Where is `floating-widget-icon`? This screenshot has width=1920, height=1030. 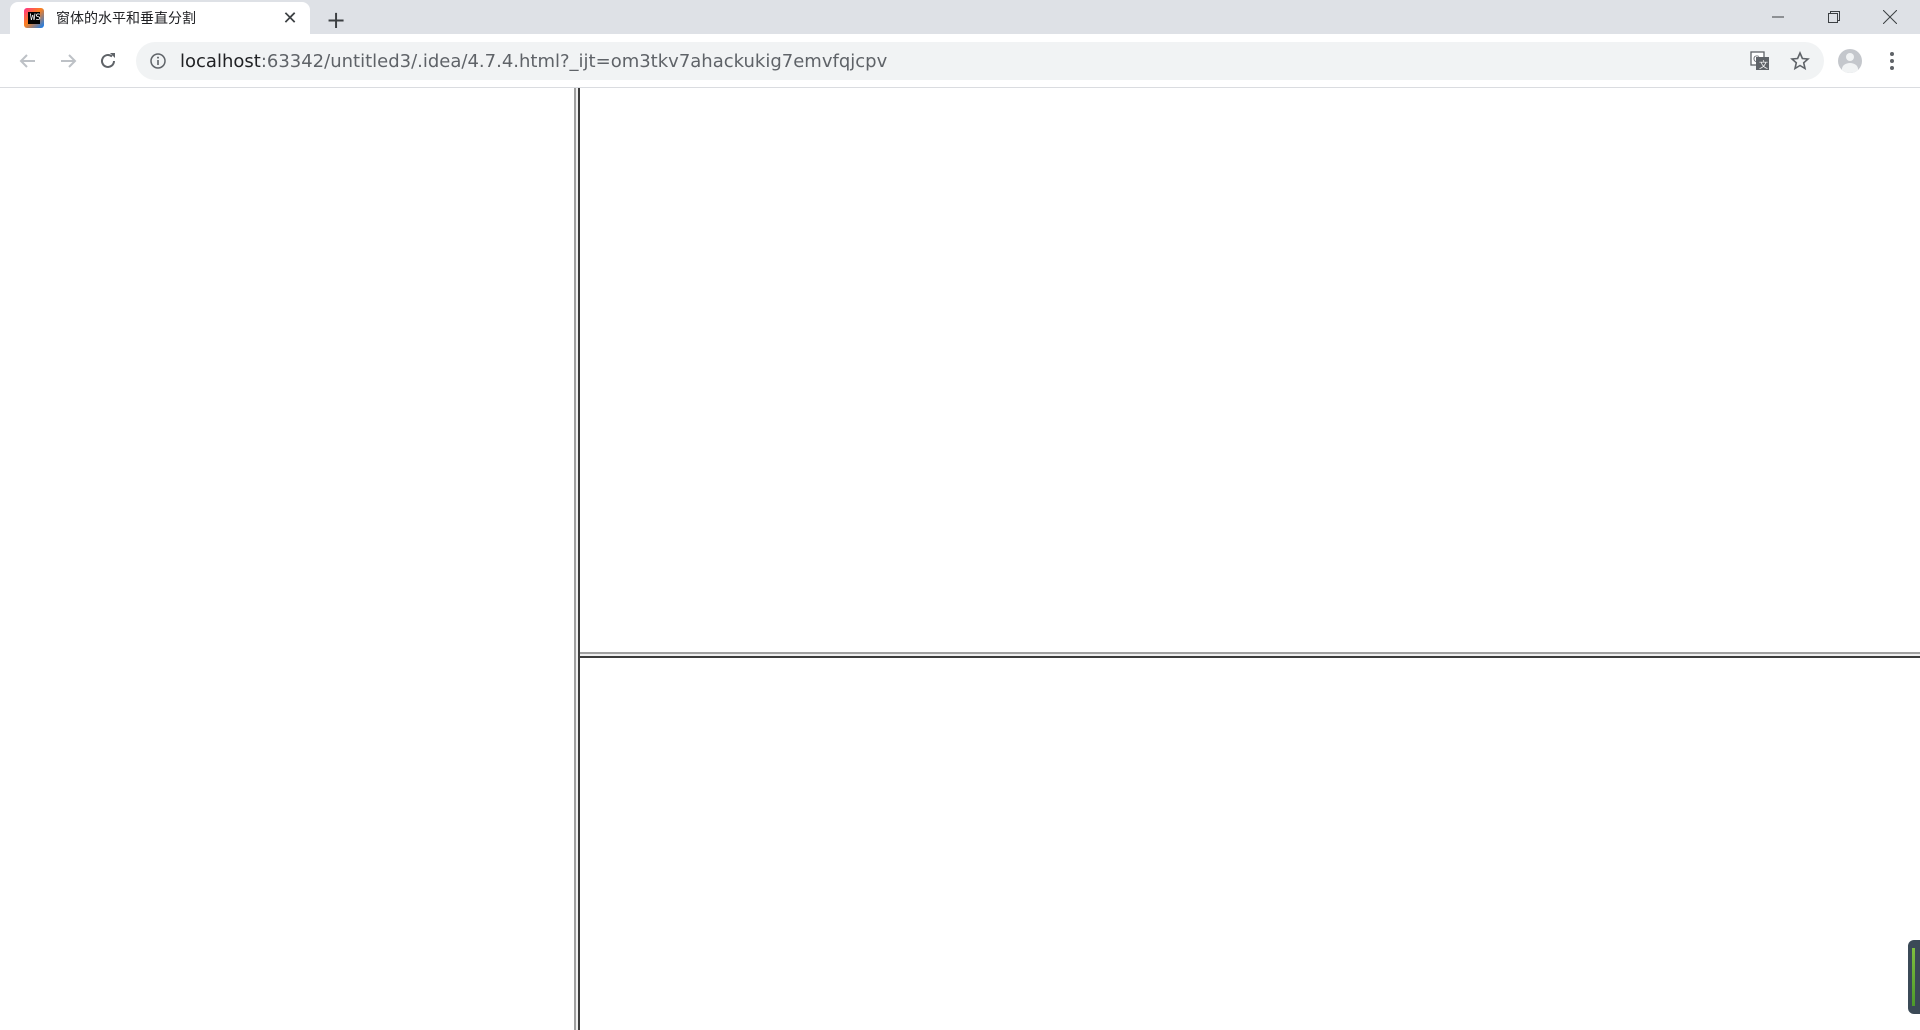
floating-widget-icon is located at coordinates (1914, 977).